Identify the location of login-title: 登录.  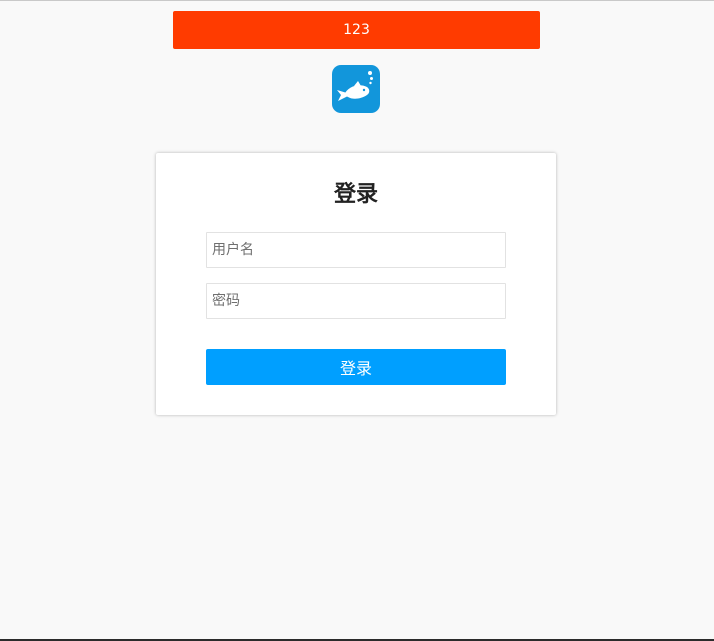
(355, 194).